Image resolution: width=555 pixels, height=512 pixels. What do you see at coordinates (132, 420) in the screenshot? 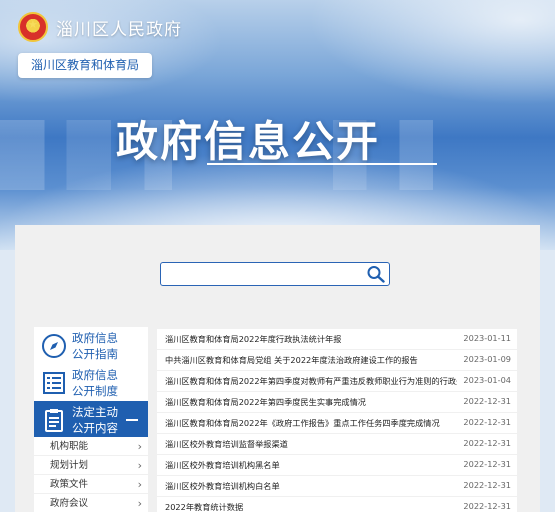
I see `collapse-icon` at bounding box center [132, 420].